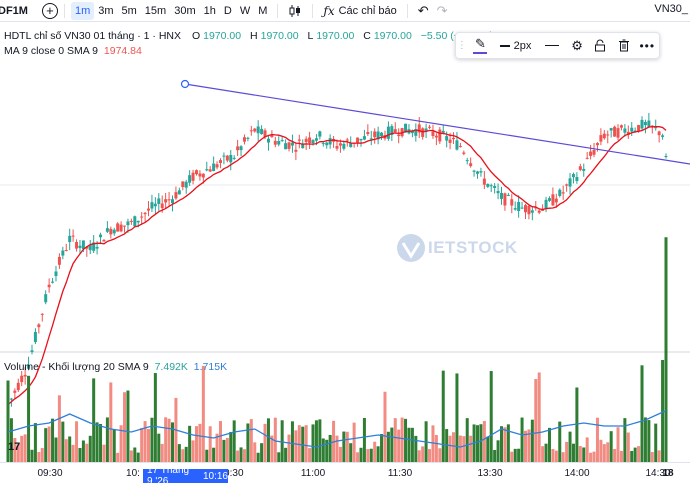 The height and width of the screenshot is (483, 690). What do you see at coordinates (105, 11) in the screenshot?
I see `timeframe-3m: 3m` at bounding box center [105, 11].